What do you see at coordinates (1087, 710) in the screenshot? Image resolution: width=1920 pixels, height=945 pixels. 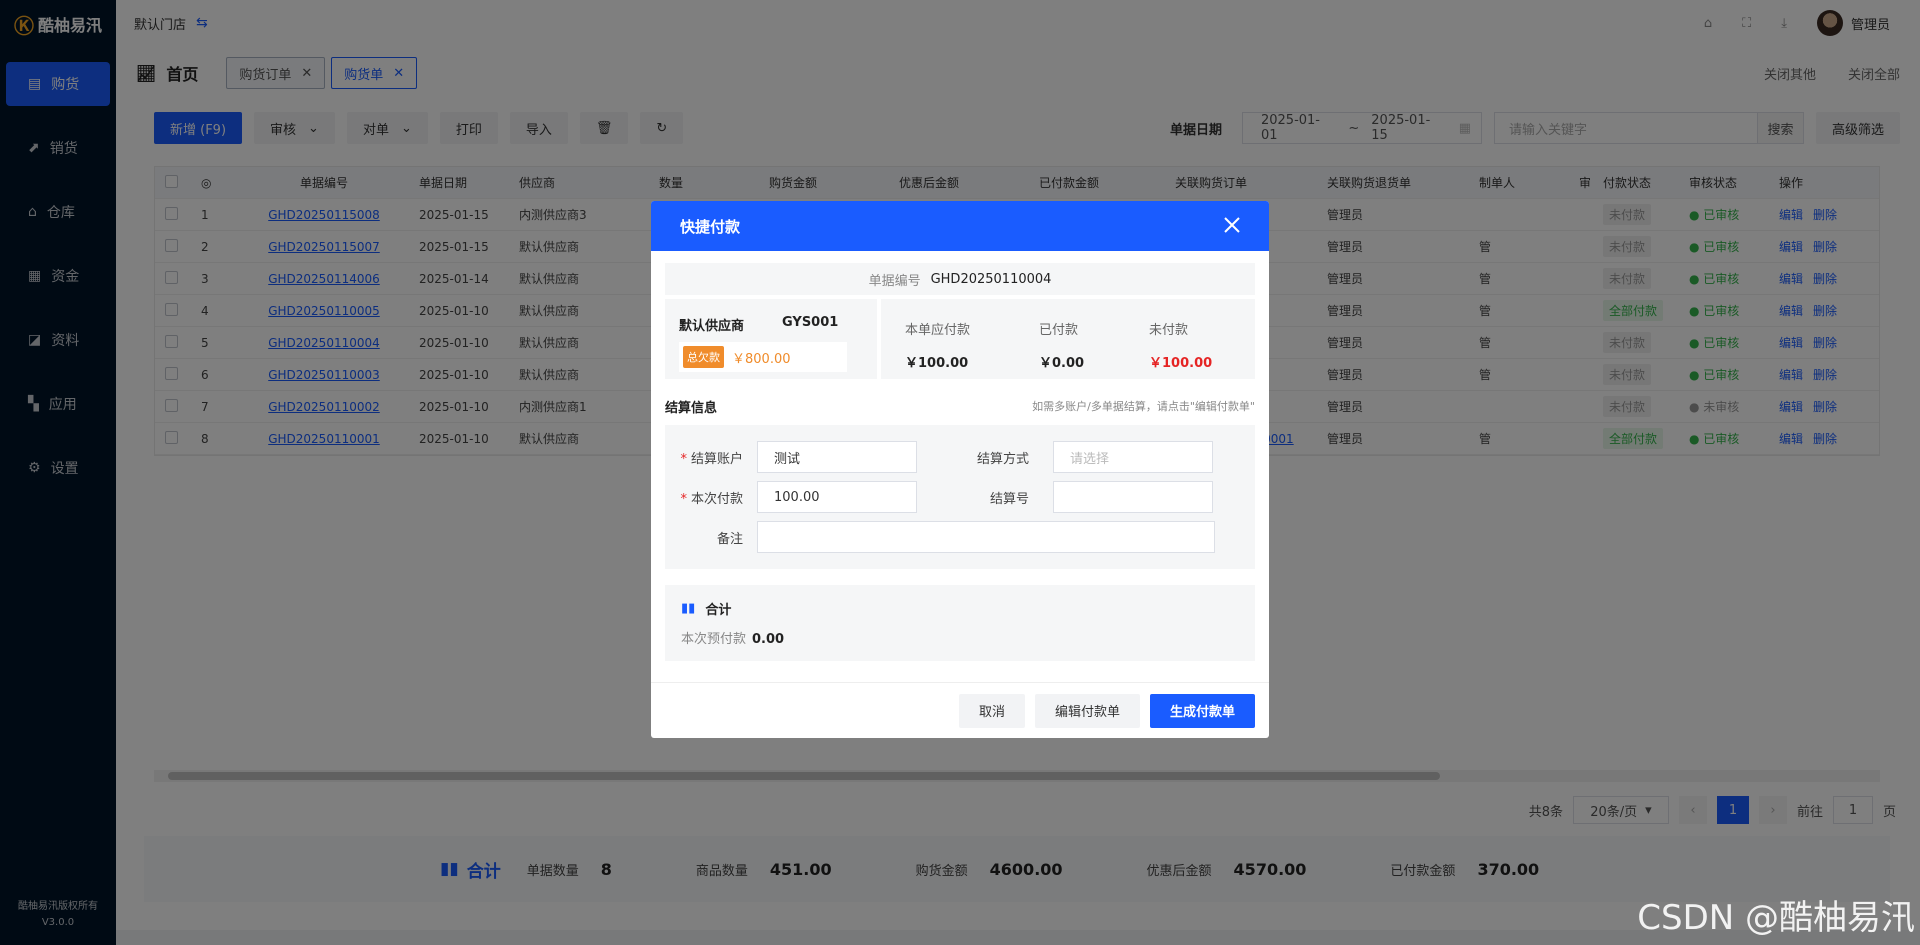 I see `edit-payment-button: 编辑付款单` at bounding box center [1087, 710].